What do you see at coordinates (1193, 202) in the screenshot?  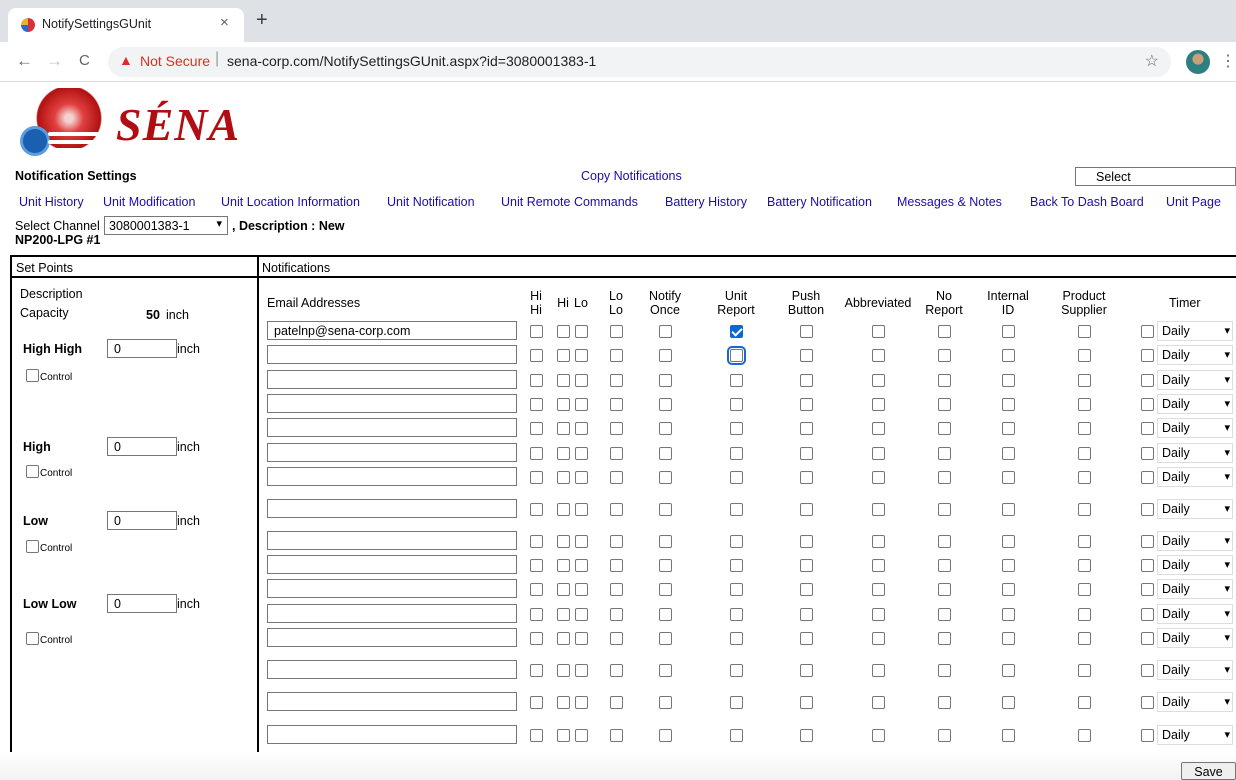 I see `nav-unit-page: Unit Page` at bounding box center [1193, 202].